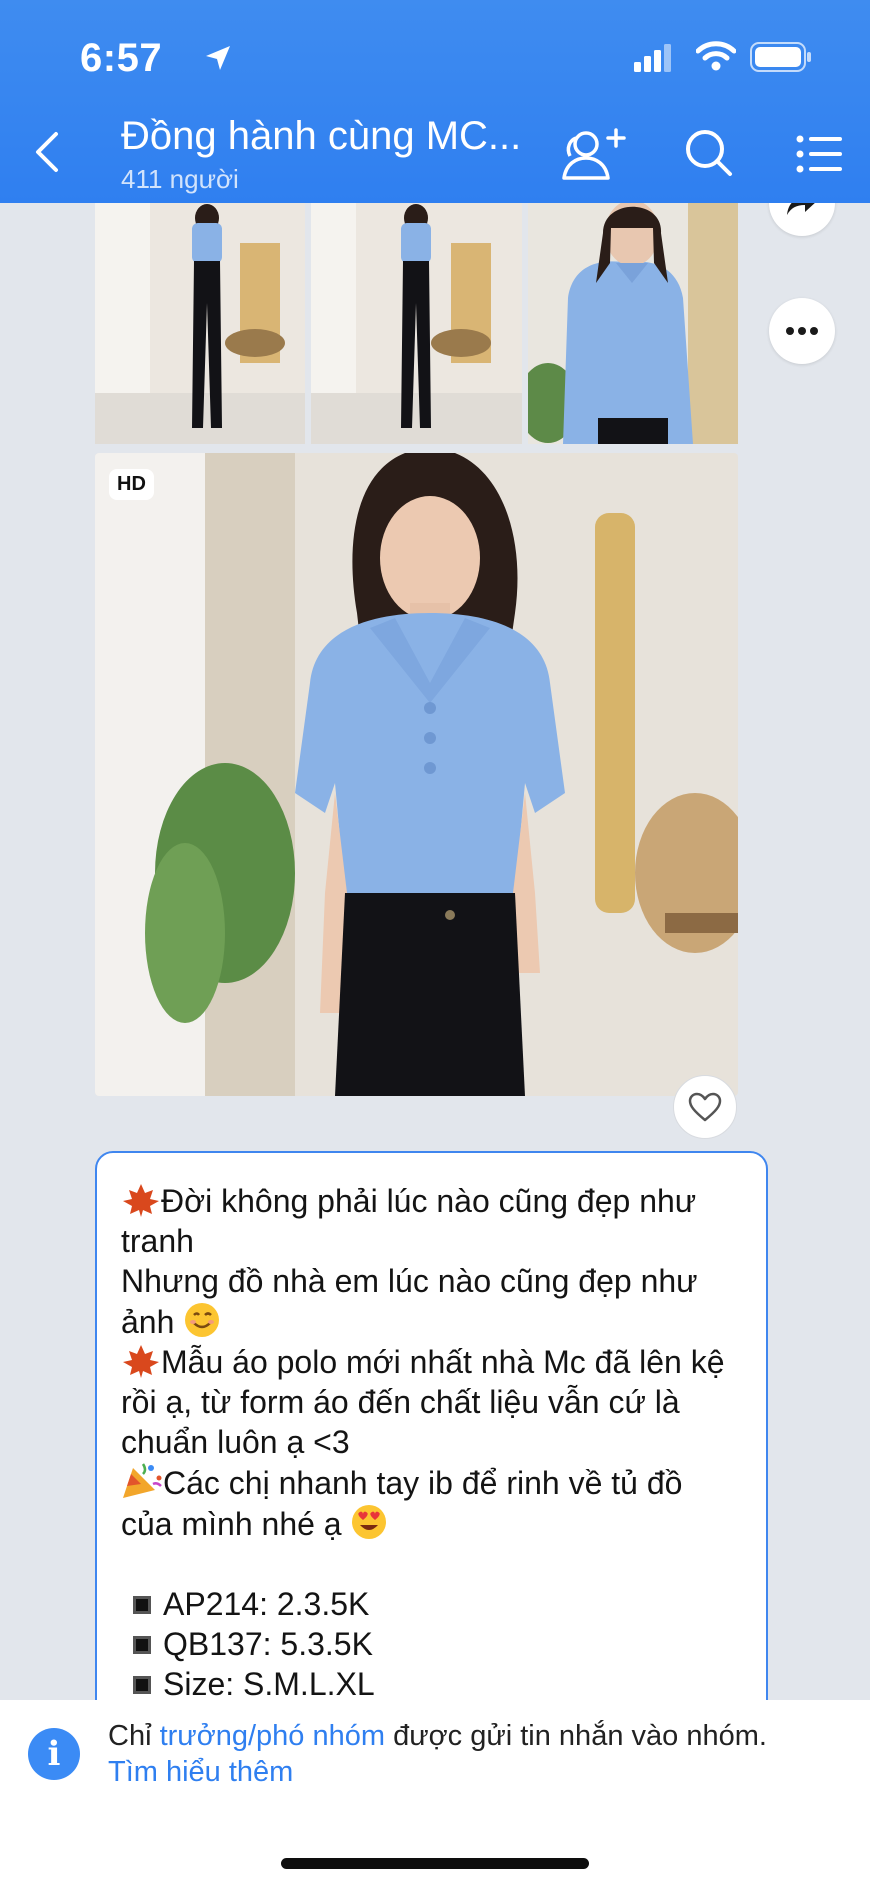 Image resolution: width=870 pixels, height=1883 pixels. I want to click on hd-badge: HD, so click(131, 484).